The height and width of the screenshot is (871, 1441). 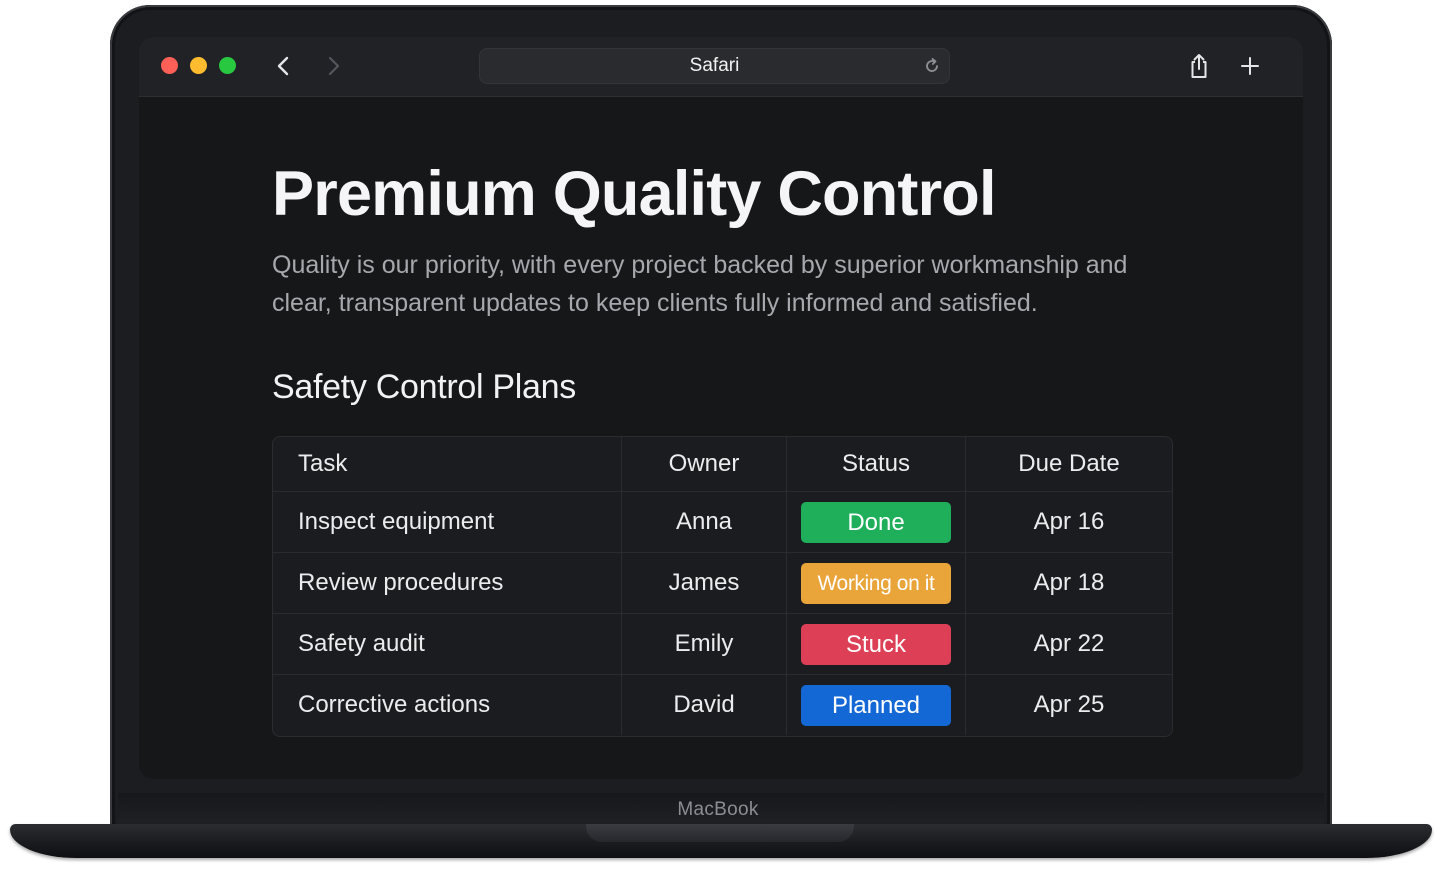 I want to click on status-badge: Working on it, so click(x=876, y=583).